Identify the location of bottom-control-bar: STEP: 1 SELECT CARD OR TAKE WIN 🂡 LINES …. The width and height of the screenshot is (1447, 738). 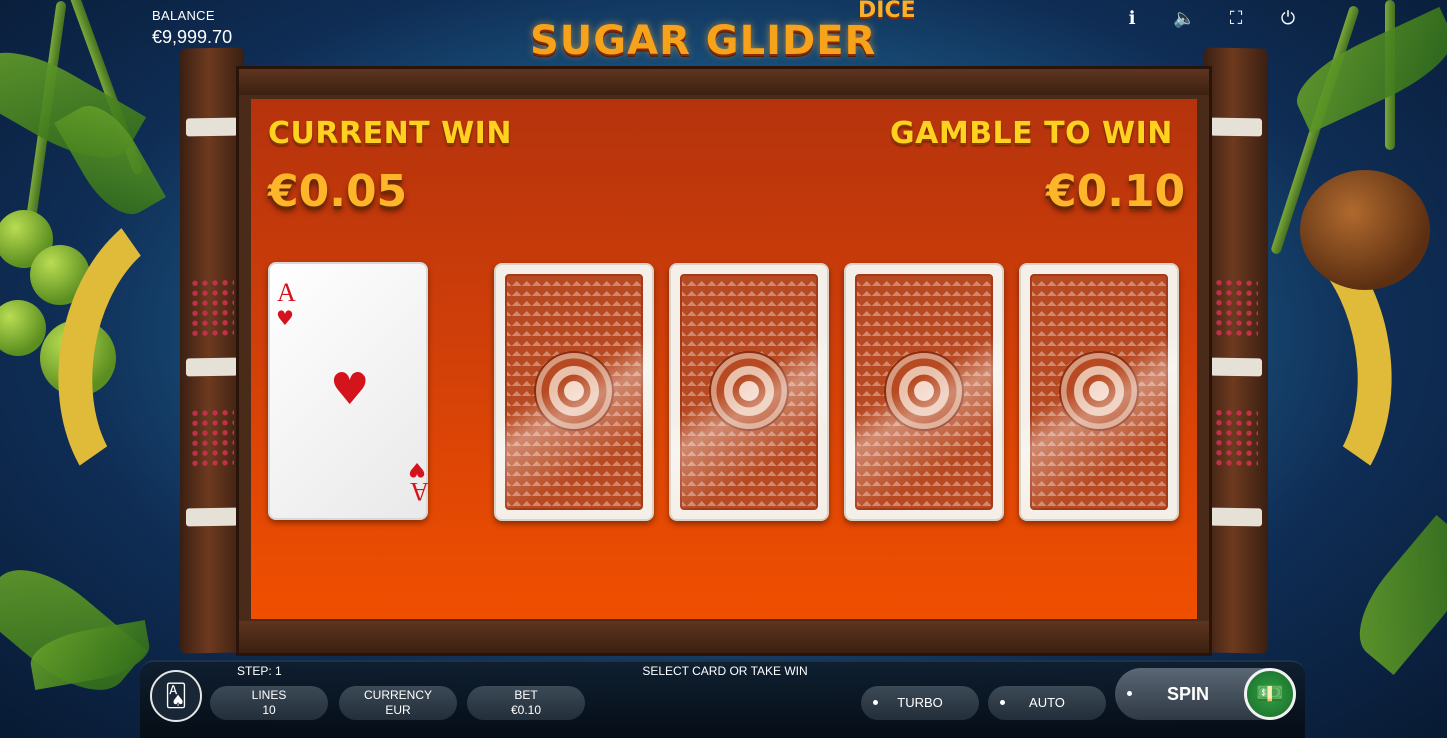
(722, 699).